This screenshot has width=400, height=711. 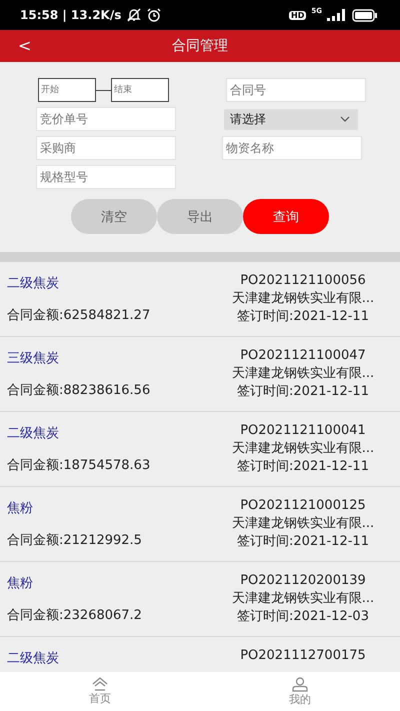 I want to click on chevron-down-icon, so click(x=345, y=119).